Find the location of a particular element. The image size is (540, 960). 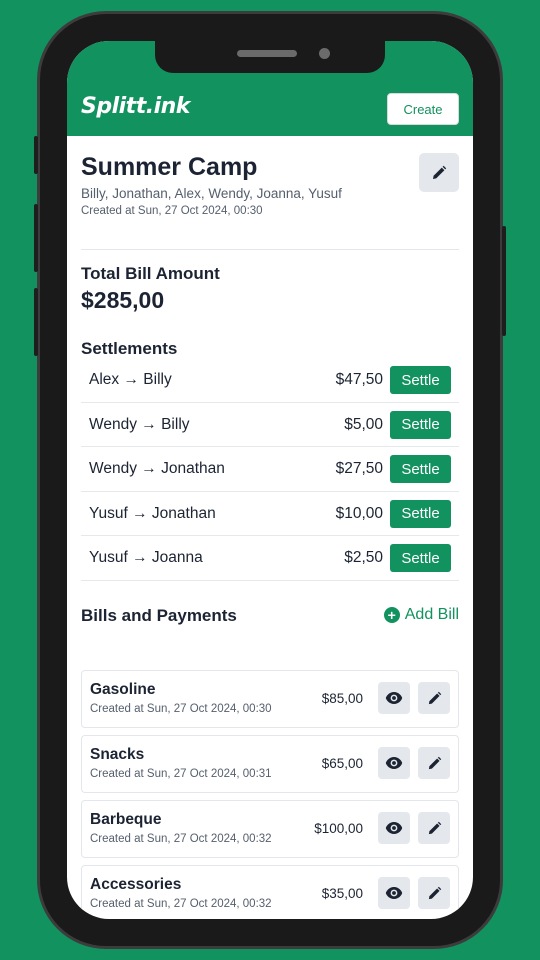

settlement-amount: $27,50 is located at coordinates (359, 468).